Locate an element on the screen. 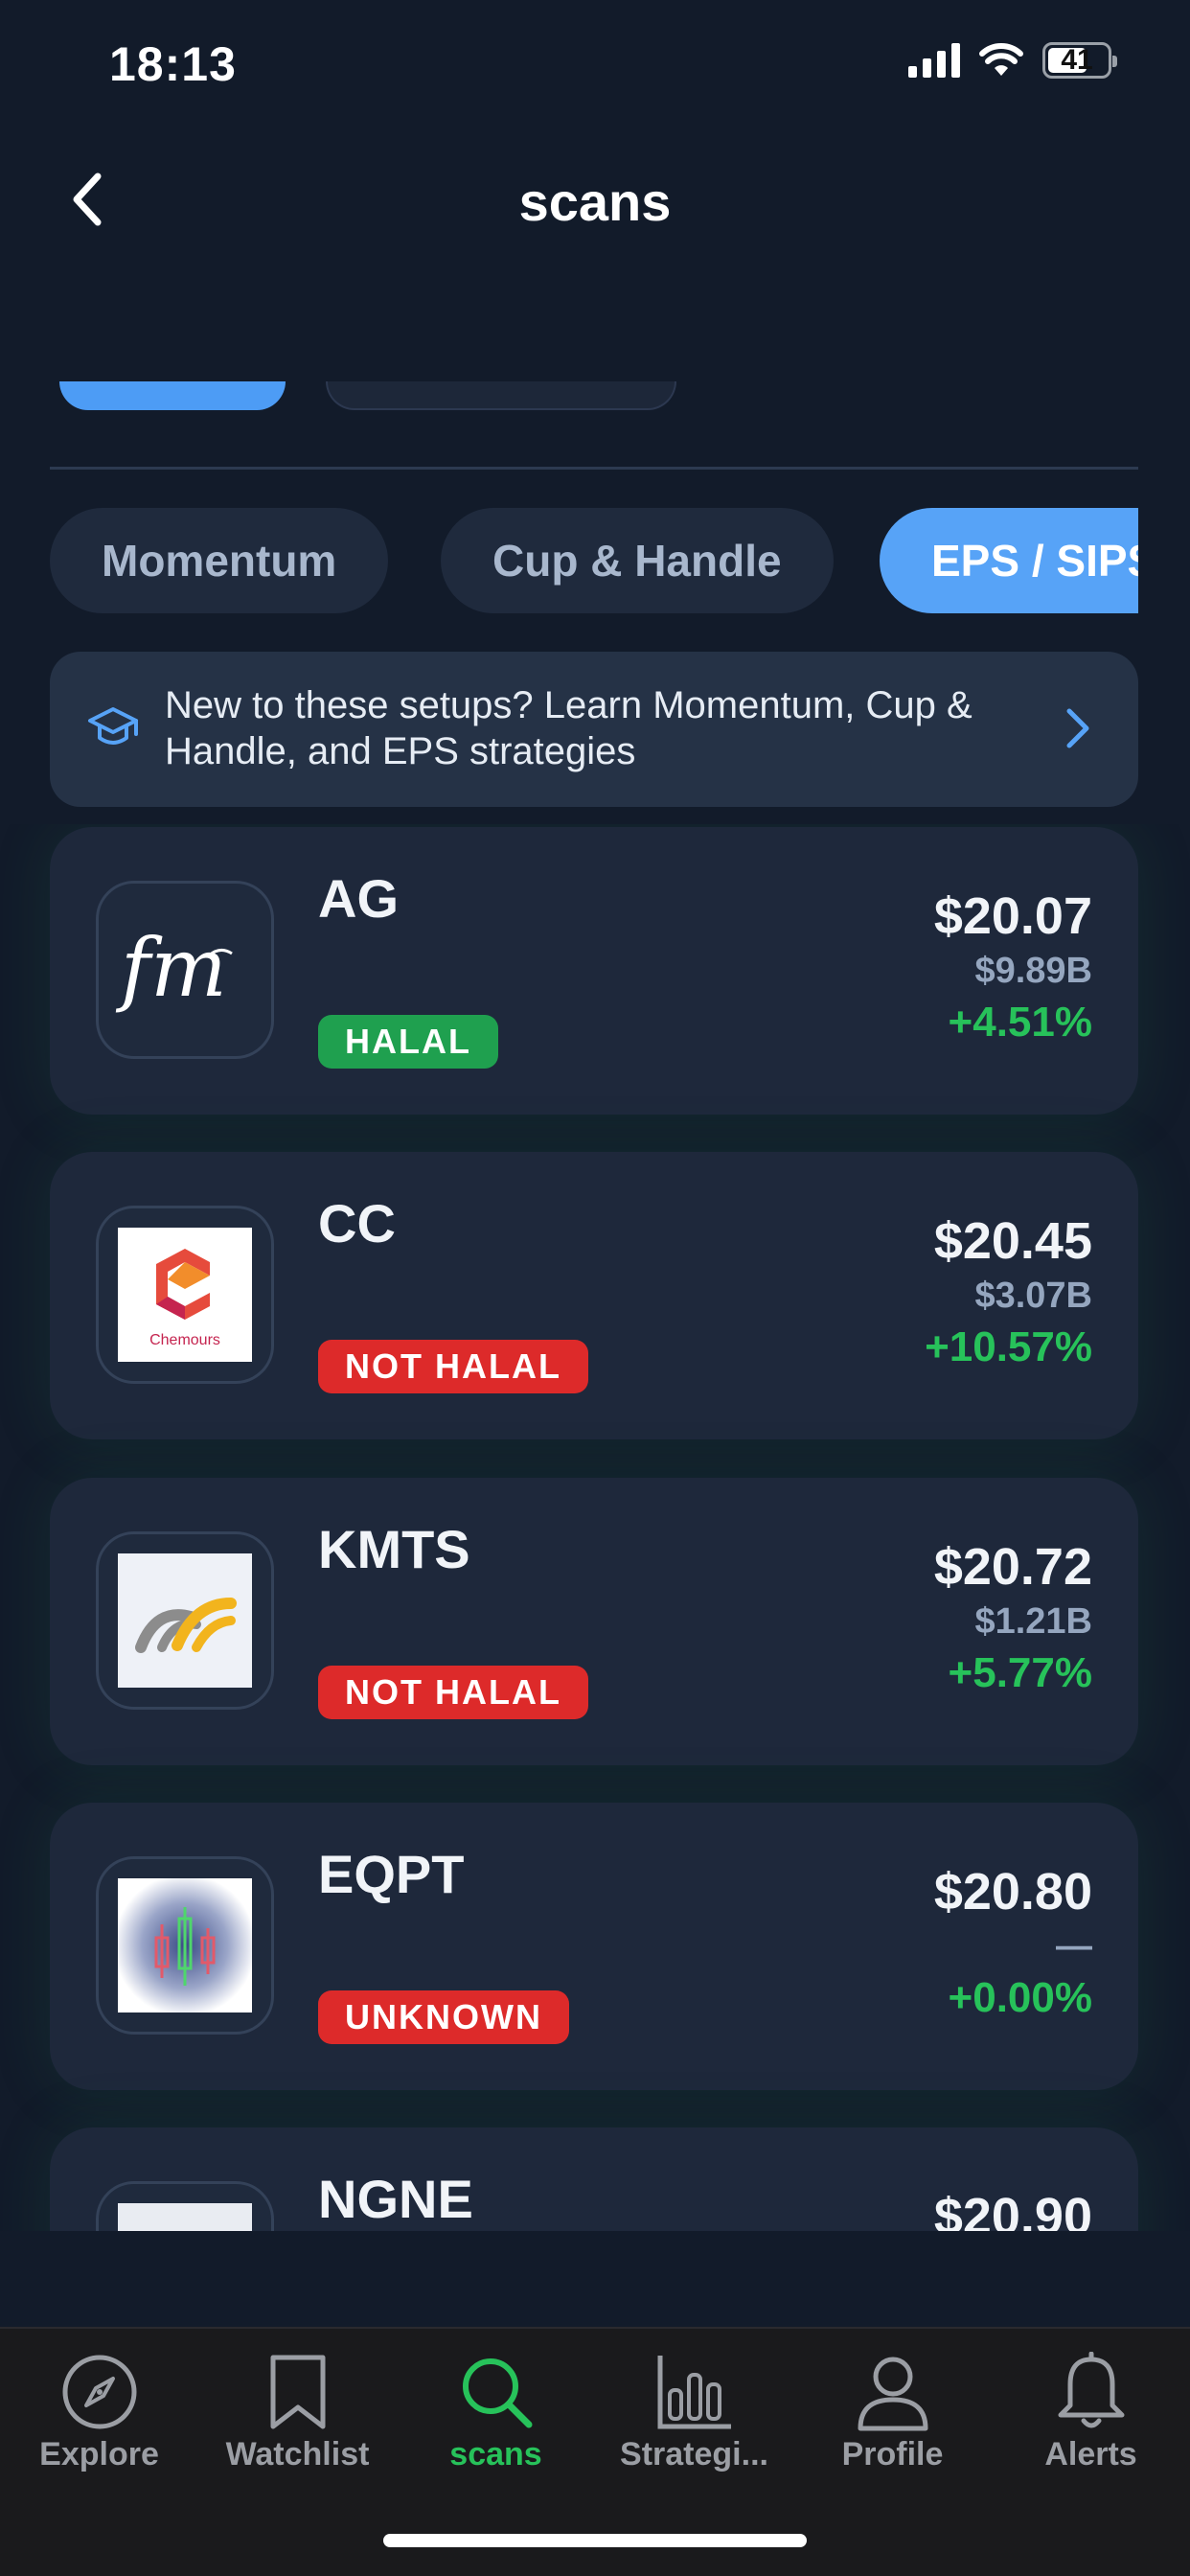  chevron-right-icon is located at coordinates (1077, 728).